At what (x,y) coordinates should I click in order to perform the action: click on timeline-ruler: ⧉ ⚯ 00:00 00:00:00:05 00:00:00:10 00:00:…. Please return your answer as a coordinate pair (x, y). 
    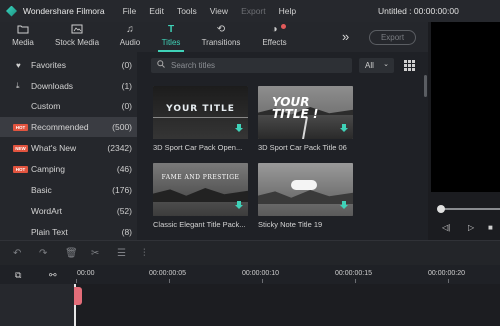
    Looking at the image, I should click on (250, 274).